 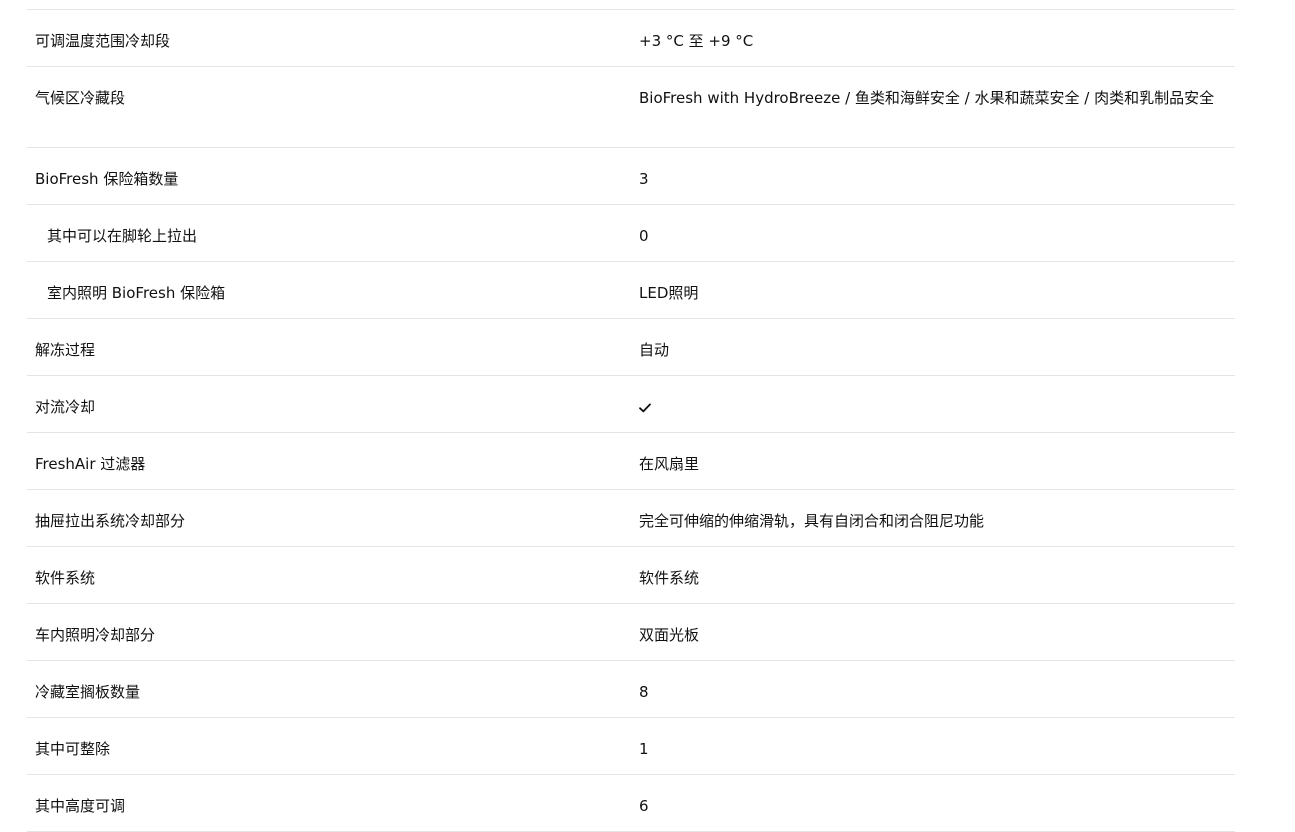 What do you see at coordinates (669, 635) in the screenshot?
I see `spec-value: 双面光板` at bounding box center [669, 635].